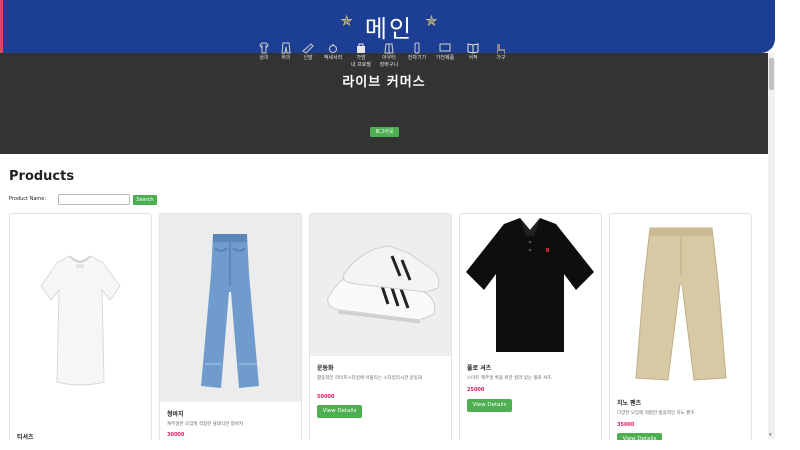 This screenshot has height=450, width=800. I want to click on profile-link: 내 프로필, so click(361, 65).